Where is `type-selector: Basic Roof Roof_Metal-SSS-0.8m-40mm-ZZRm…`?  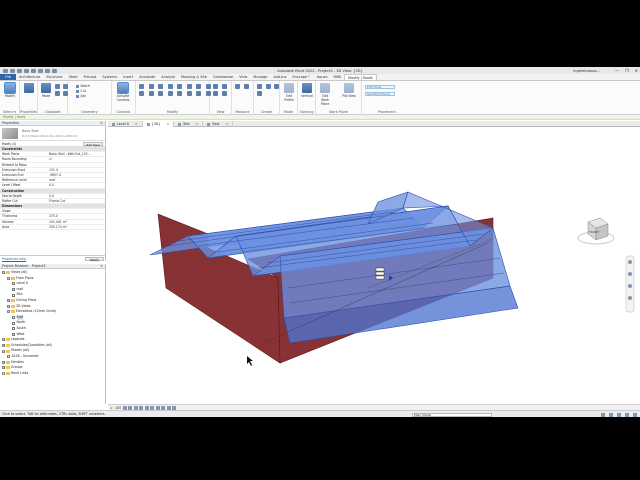 type-selector: Basic Roof Roof_Metal-SSS-0.8m-40mm-ZZRm… is located at coordinates (52, 133).